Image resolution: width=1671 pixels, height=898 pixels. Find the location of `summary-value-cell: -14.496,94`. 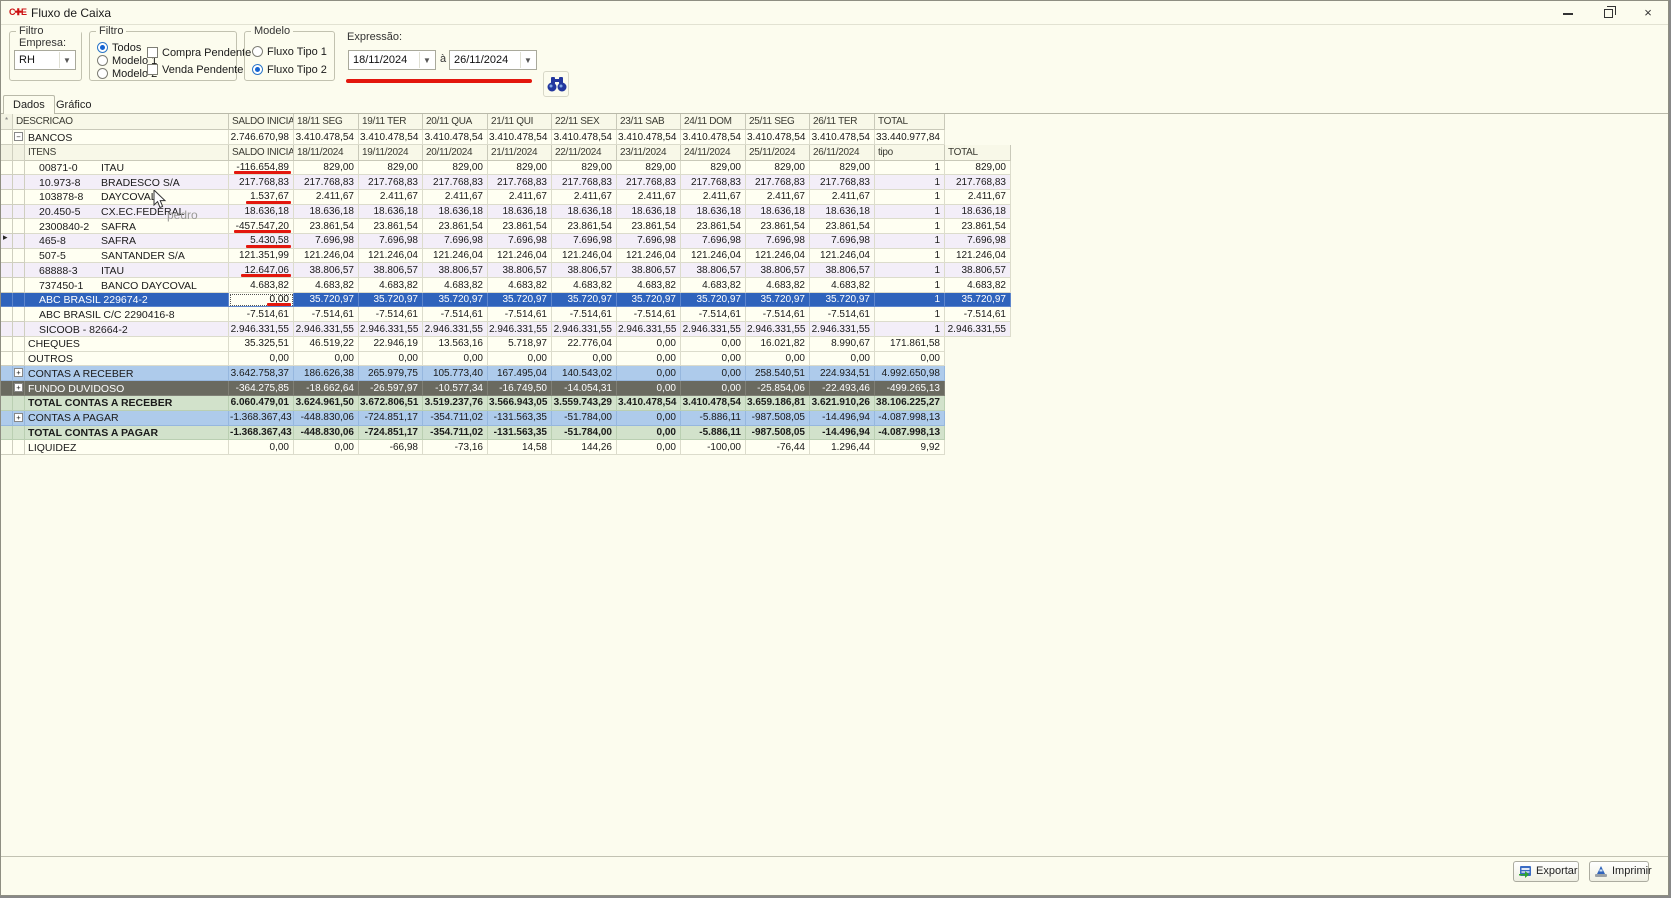

summary-value-cell: -14.496,94 is located at coordinates (842, 418).